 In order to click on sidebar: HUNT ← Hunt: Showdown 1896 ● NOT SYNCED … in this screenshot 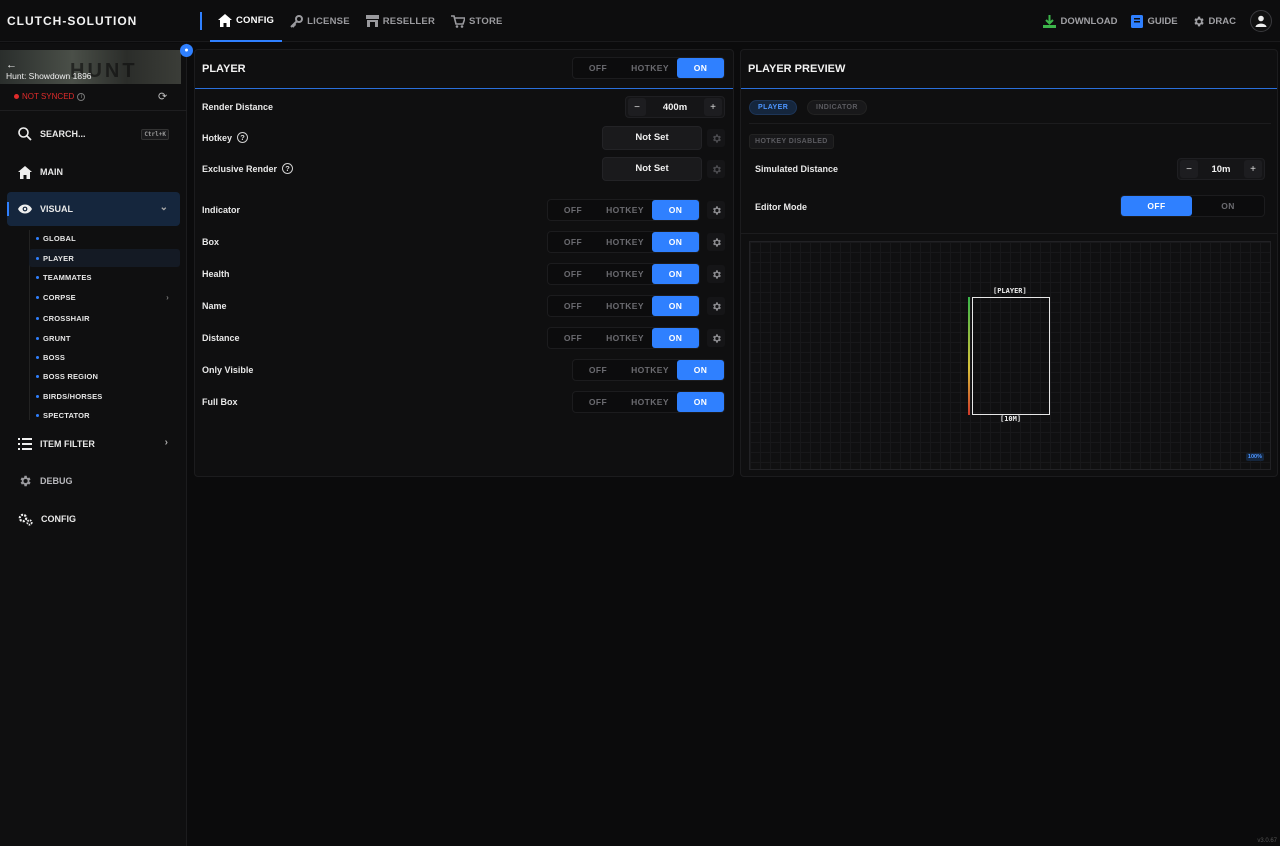, I will do `click(96, 444)`.